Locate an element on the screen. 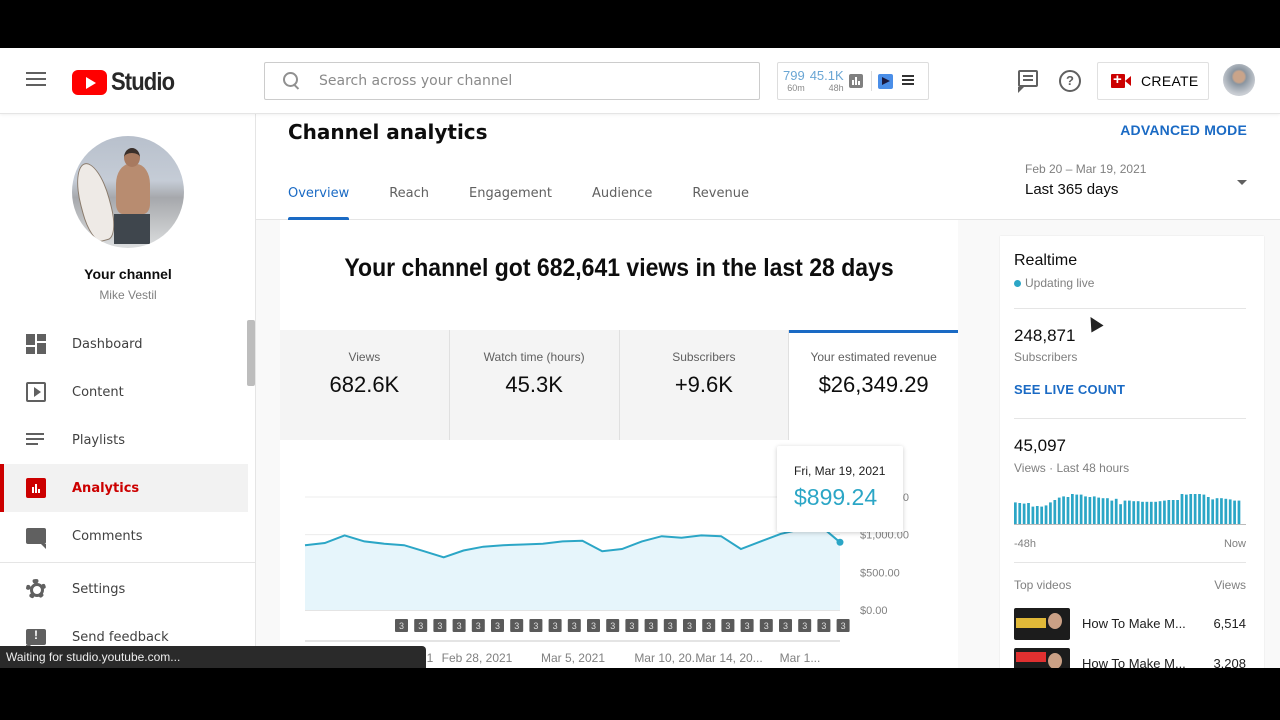 This screenshot has width=1280, height=720. realtime-status-text: Updating live is located at coordinates (1060, 283).